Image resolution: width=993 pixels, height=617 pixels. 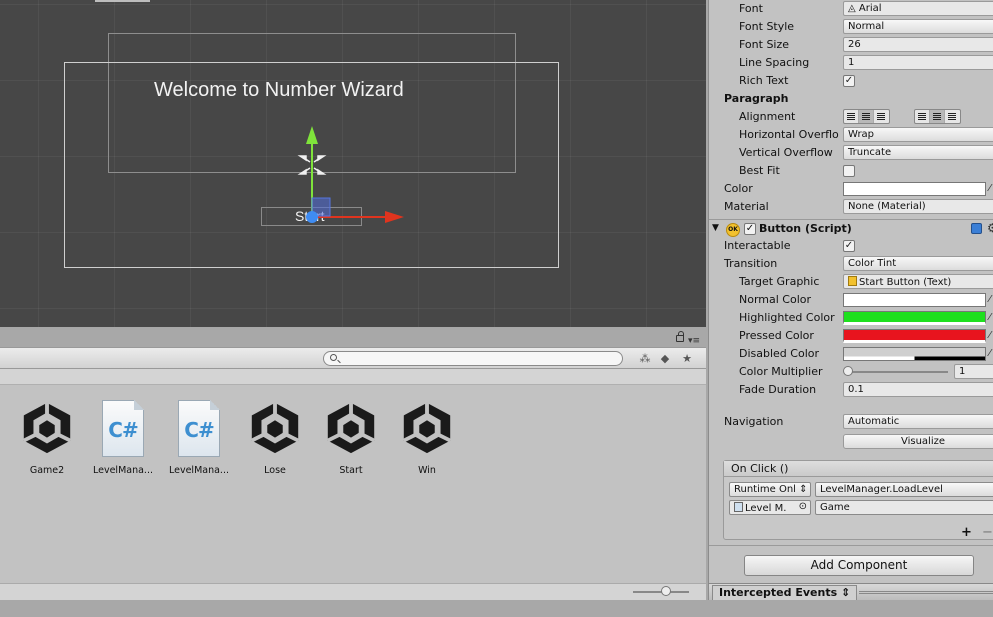 I want to click on vertical-alignment-group, so click(x=937, y=116).